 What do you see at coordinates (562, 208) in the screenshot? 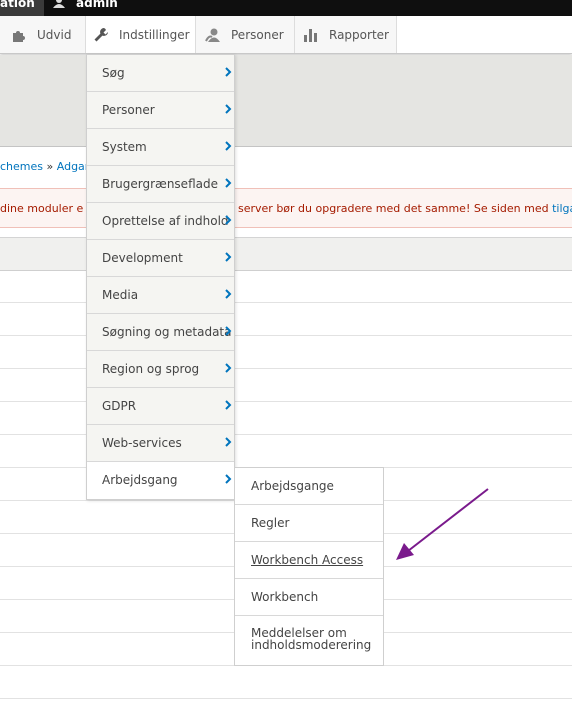
I see `message-link: tilga` at bounding box center [562, 208].